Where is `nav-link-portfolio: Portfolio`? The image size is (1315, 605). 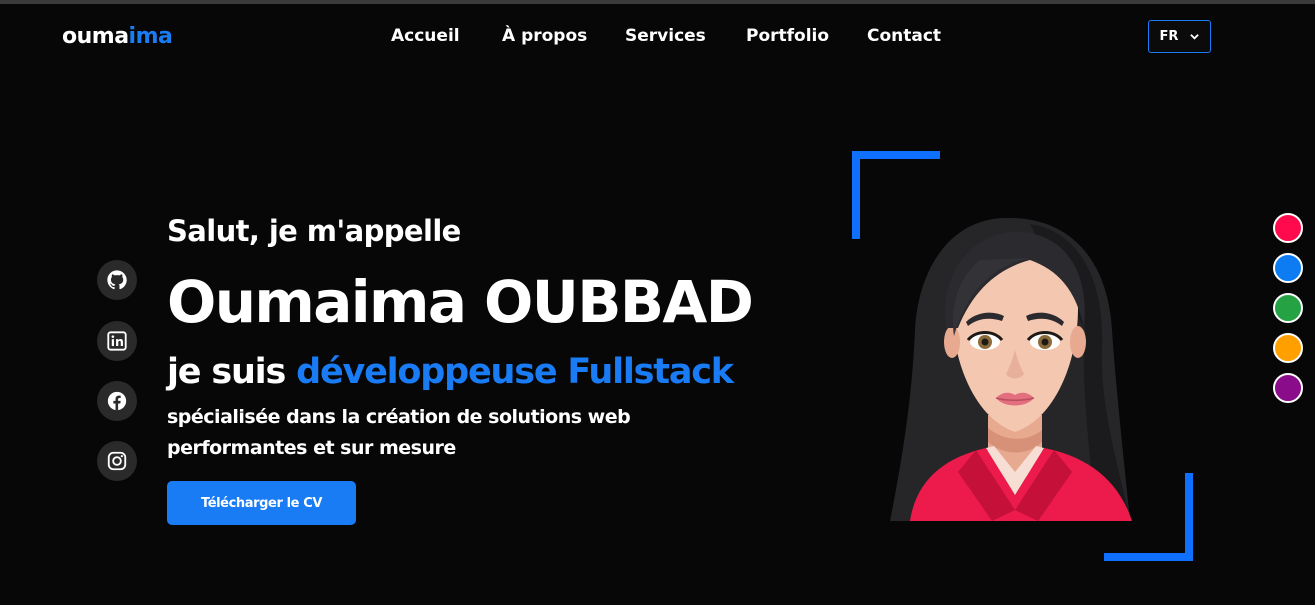 nav-link-portfolio: Portfolio is located at coordinates (787, 36).